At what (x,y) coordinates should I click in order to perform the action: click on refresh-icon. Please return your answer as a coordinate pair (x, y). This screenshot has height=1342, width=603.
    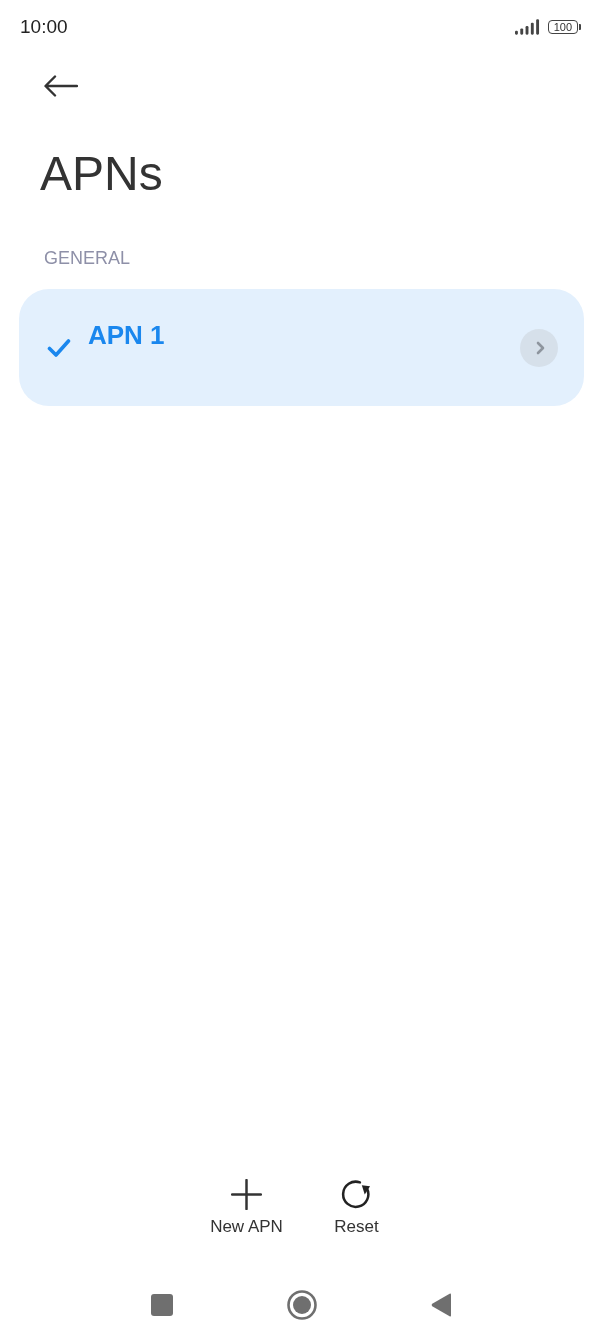
    Looking at the image, I should click on (356, 1194).